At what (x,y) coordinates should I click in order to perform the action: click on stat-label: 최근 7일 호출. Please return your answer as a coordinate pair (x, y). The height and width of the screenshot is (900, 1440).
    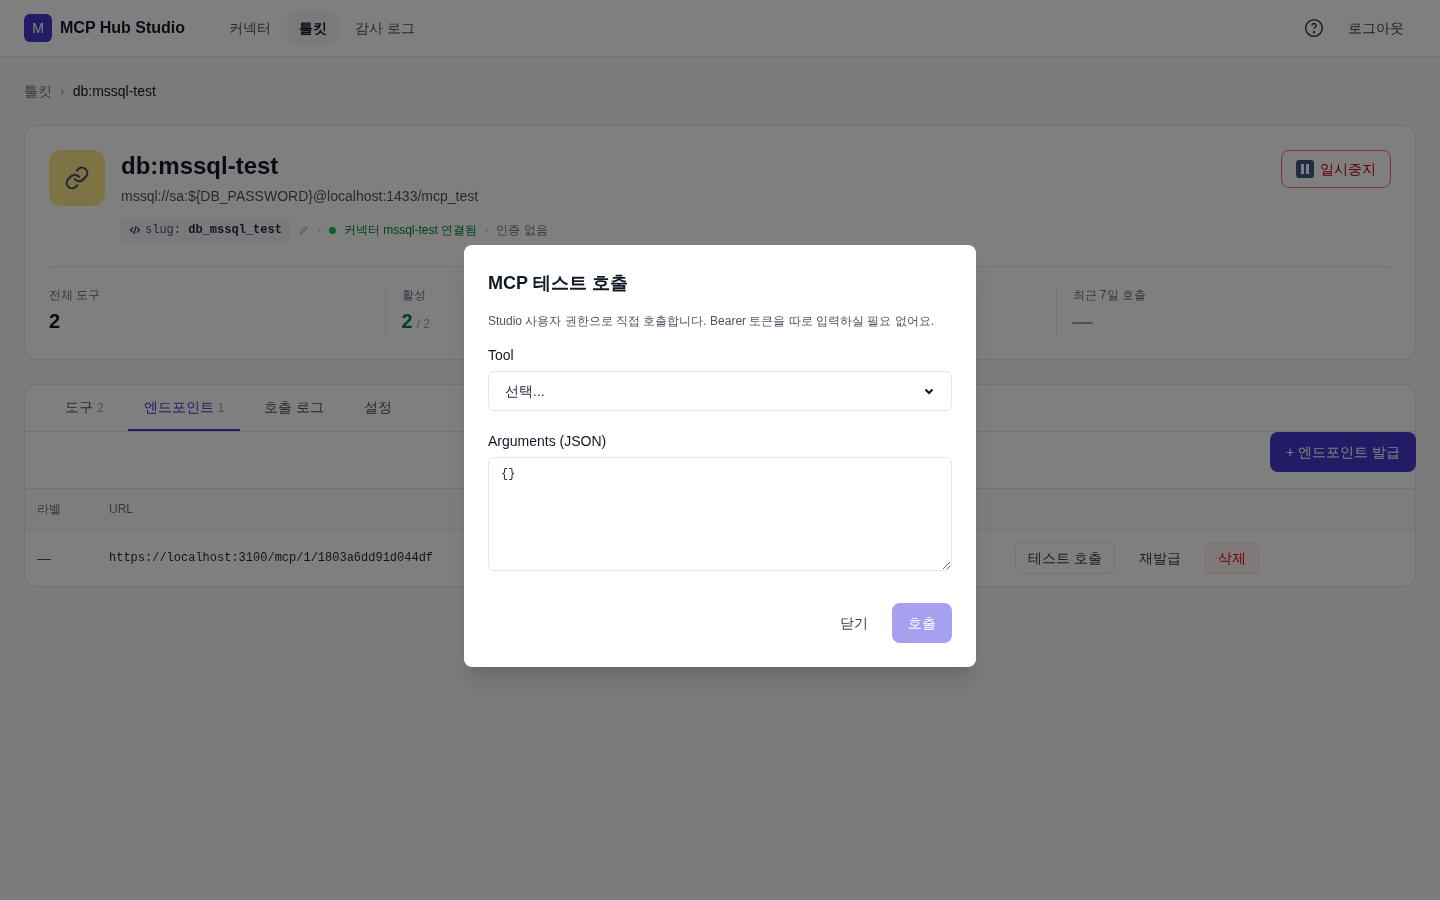
    Looking at the image, I should click on (1109, 295).